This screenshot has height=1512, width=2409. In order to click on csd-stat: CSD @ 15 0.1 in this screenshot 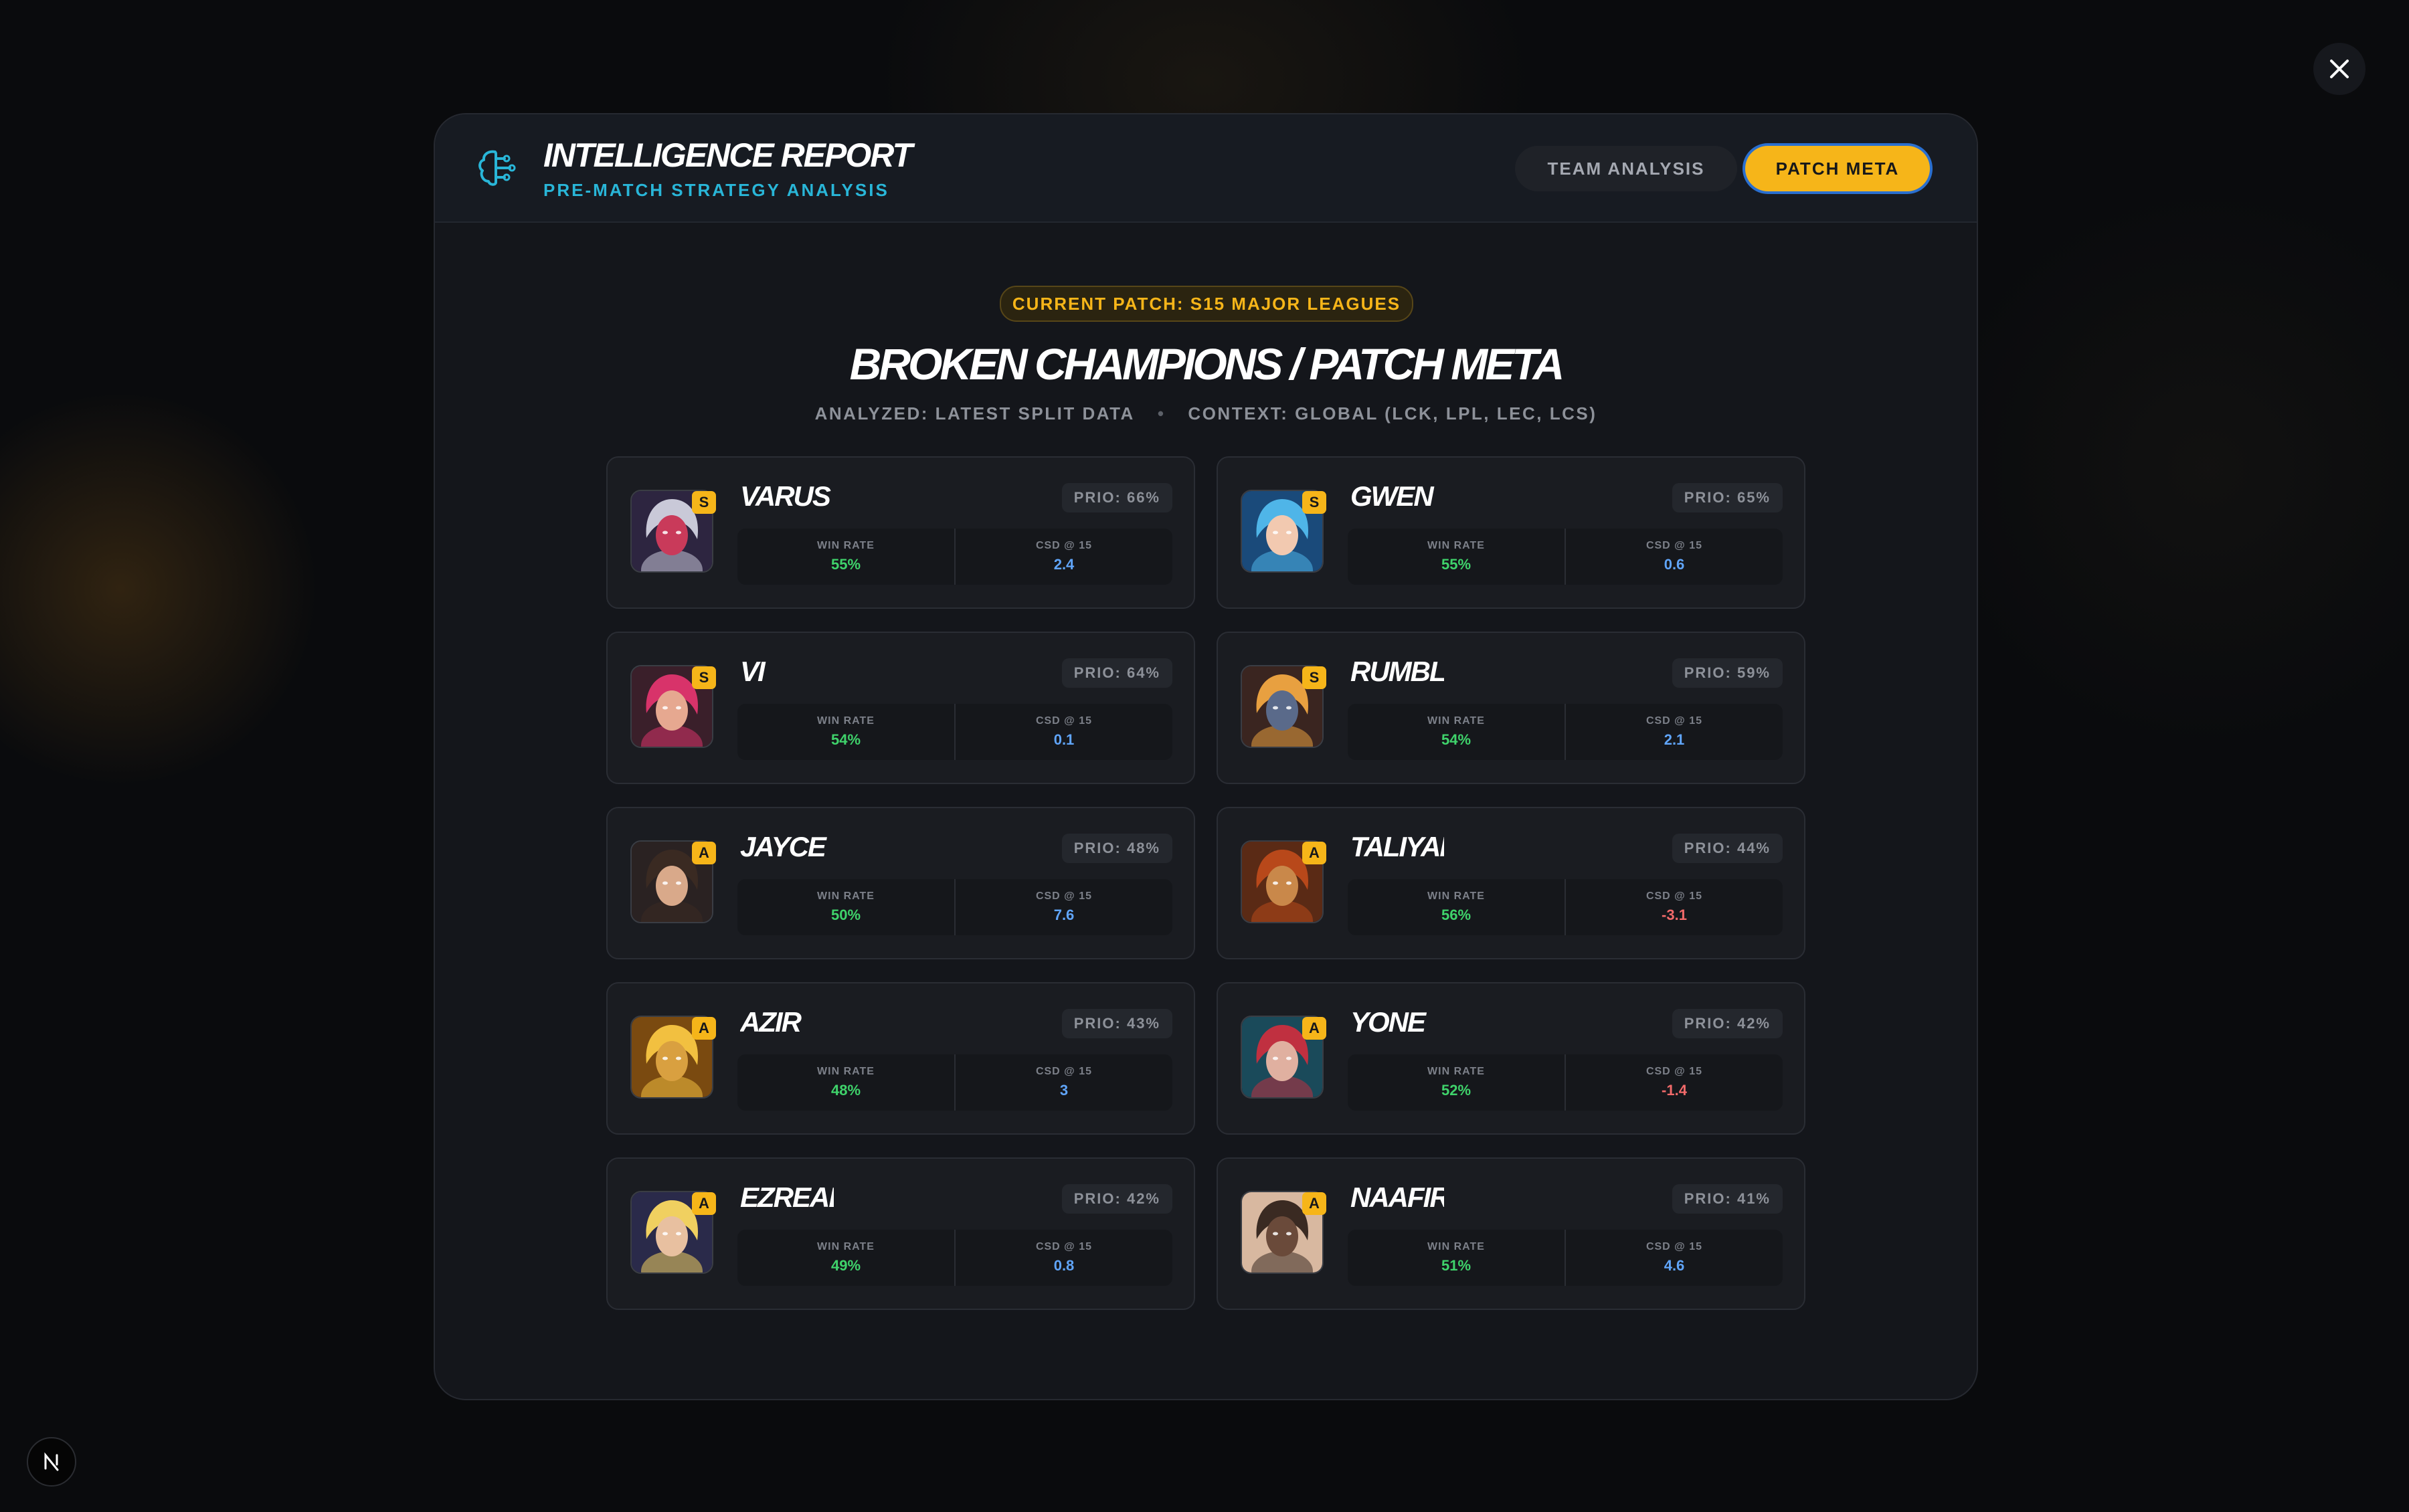, I will do `click(1063, 732)`.